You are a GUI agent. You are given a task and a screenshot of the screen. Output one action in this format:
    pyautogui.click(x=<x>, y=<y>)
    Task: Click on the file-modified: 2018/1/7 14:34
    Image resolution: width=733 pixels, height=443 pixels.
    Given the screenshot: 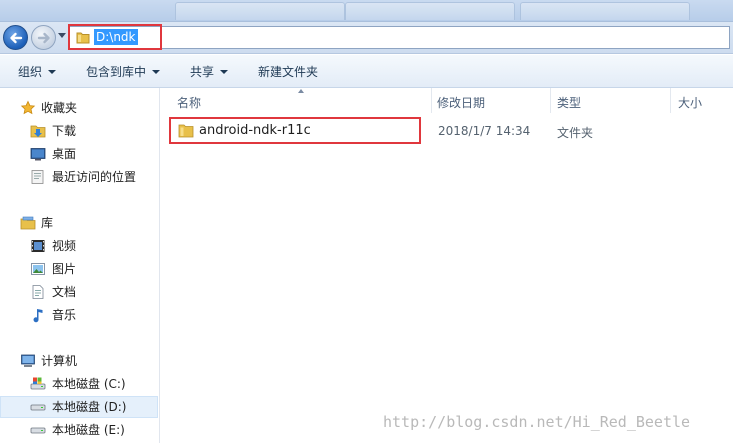 What is the action you would take?
    pyautogui.click(x=484, y=131)
    